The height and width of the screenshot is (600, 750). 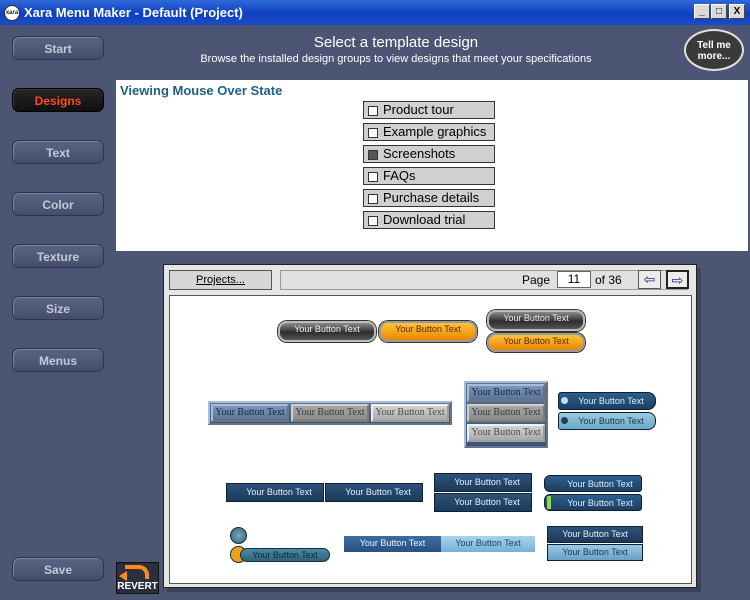 I want to click on menu-item-product-tour: Product tour, so click(x=429, y=110).